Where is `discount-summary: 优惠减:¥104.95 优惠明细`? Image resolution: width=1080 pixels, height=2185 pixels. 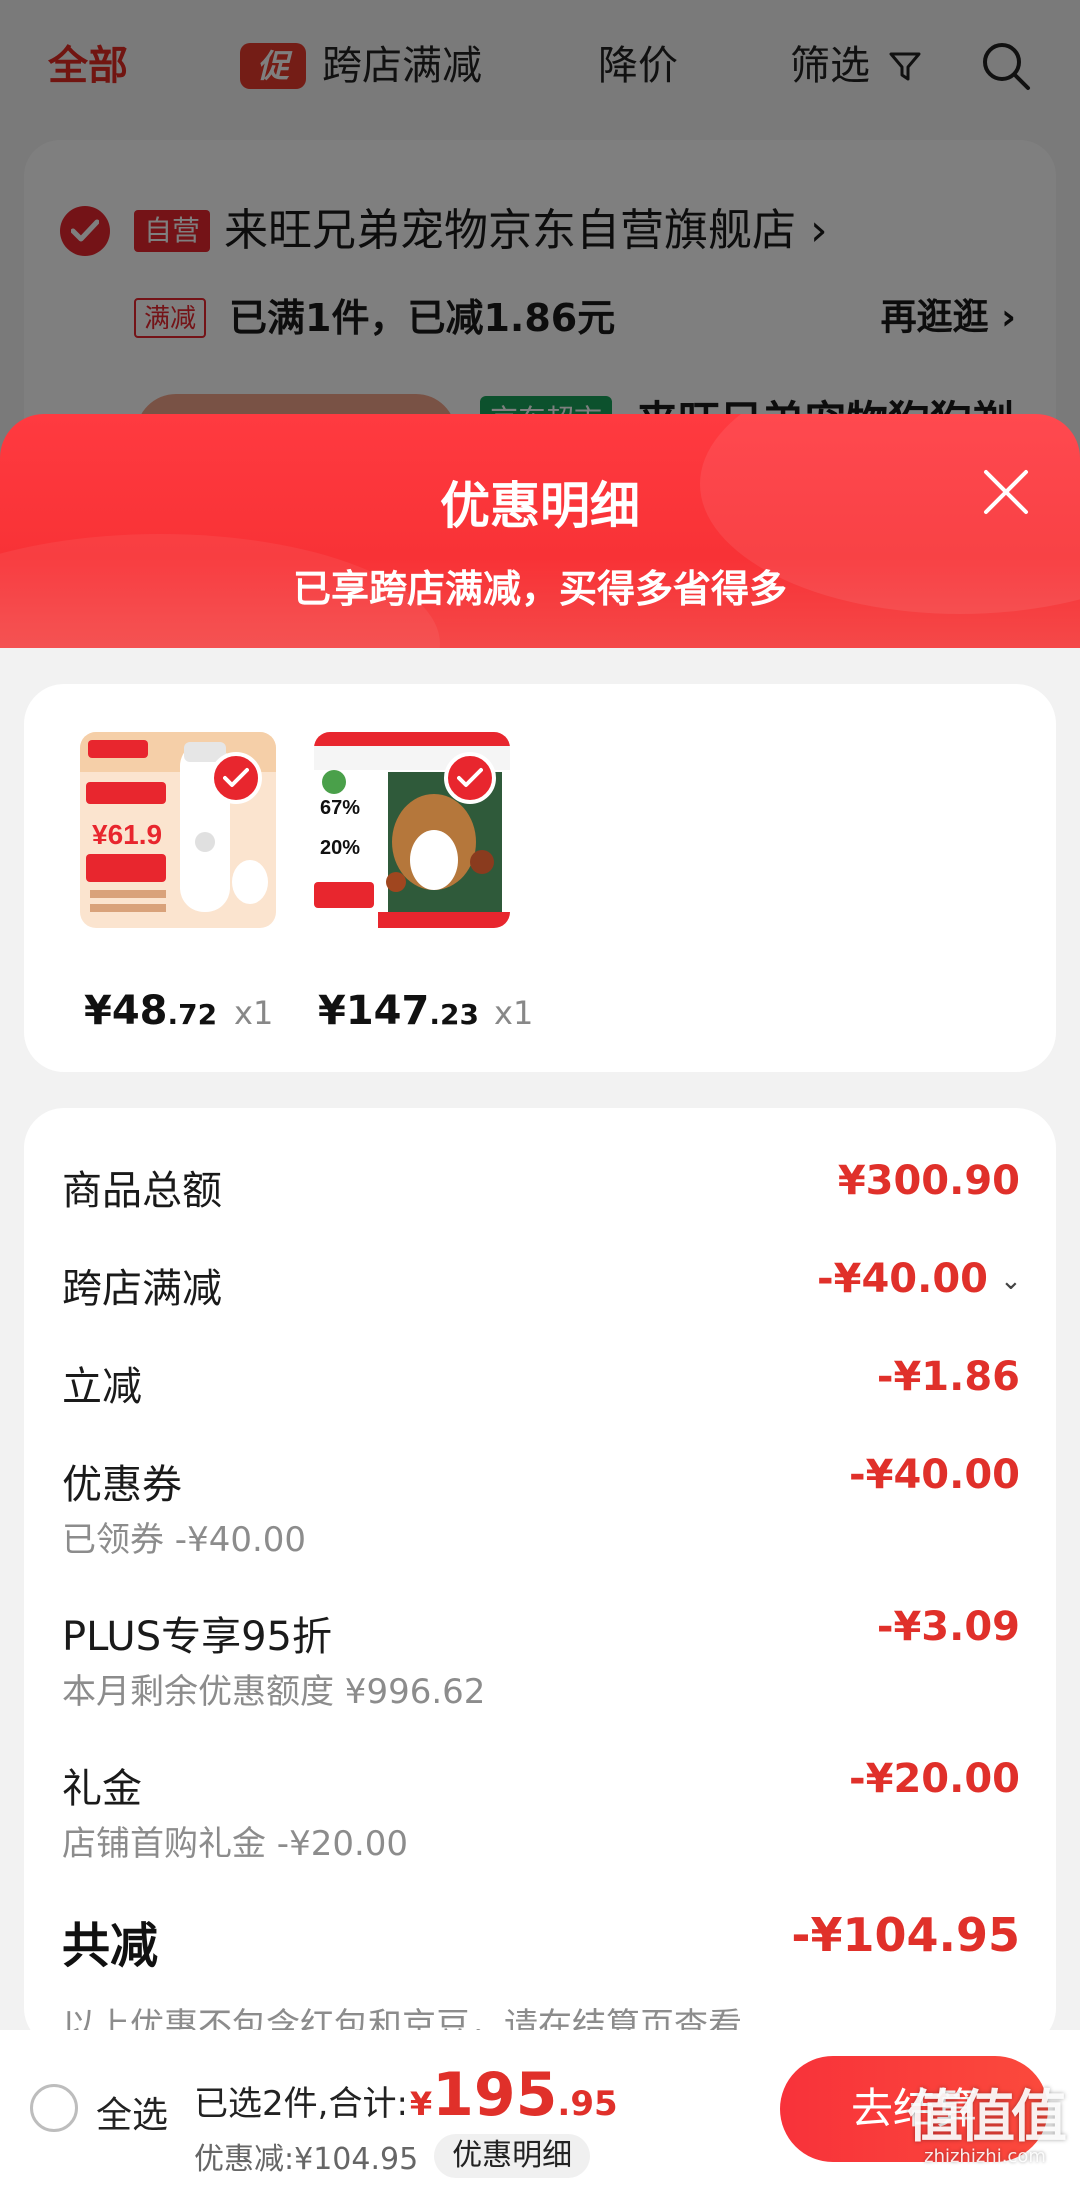
discount-summary: 优惠减:¥104.95 优惠明细 is located at coordinates (392, 2156).